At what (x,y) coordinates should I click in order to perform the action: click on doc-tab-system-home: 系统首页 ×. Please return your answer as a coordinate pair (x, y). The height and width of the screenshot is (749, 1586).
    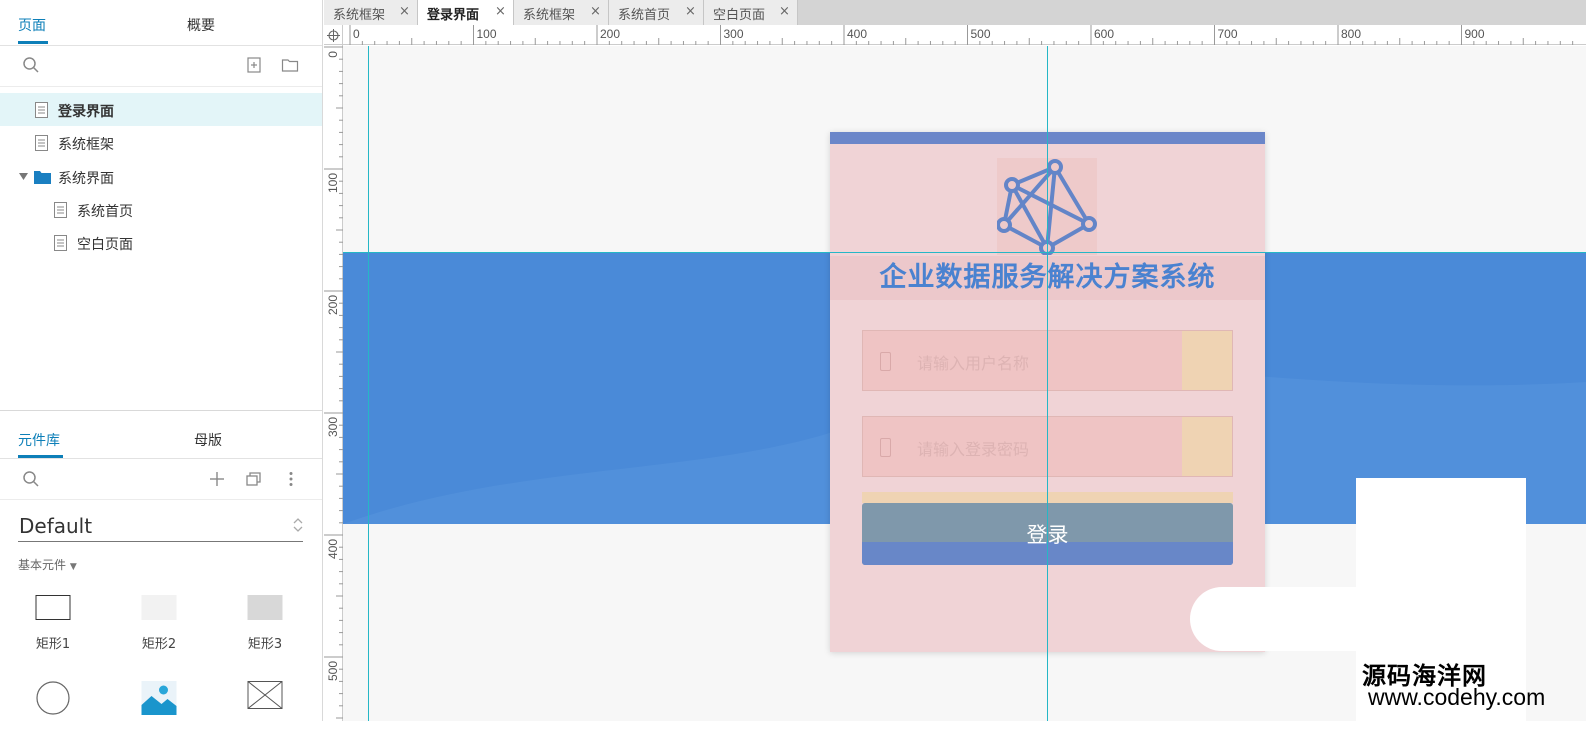
    Looking at the image, I should click on (656, 12).